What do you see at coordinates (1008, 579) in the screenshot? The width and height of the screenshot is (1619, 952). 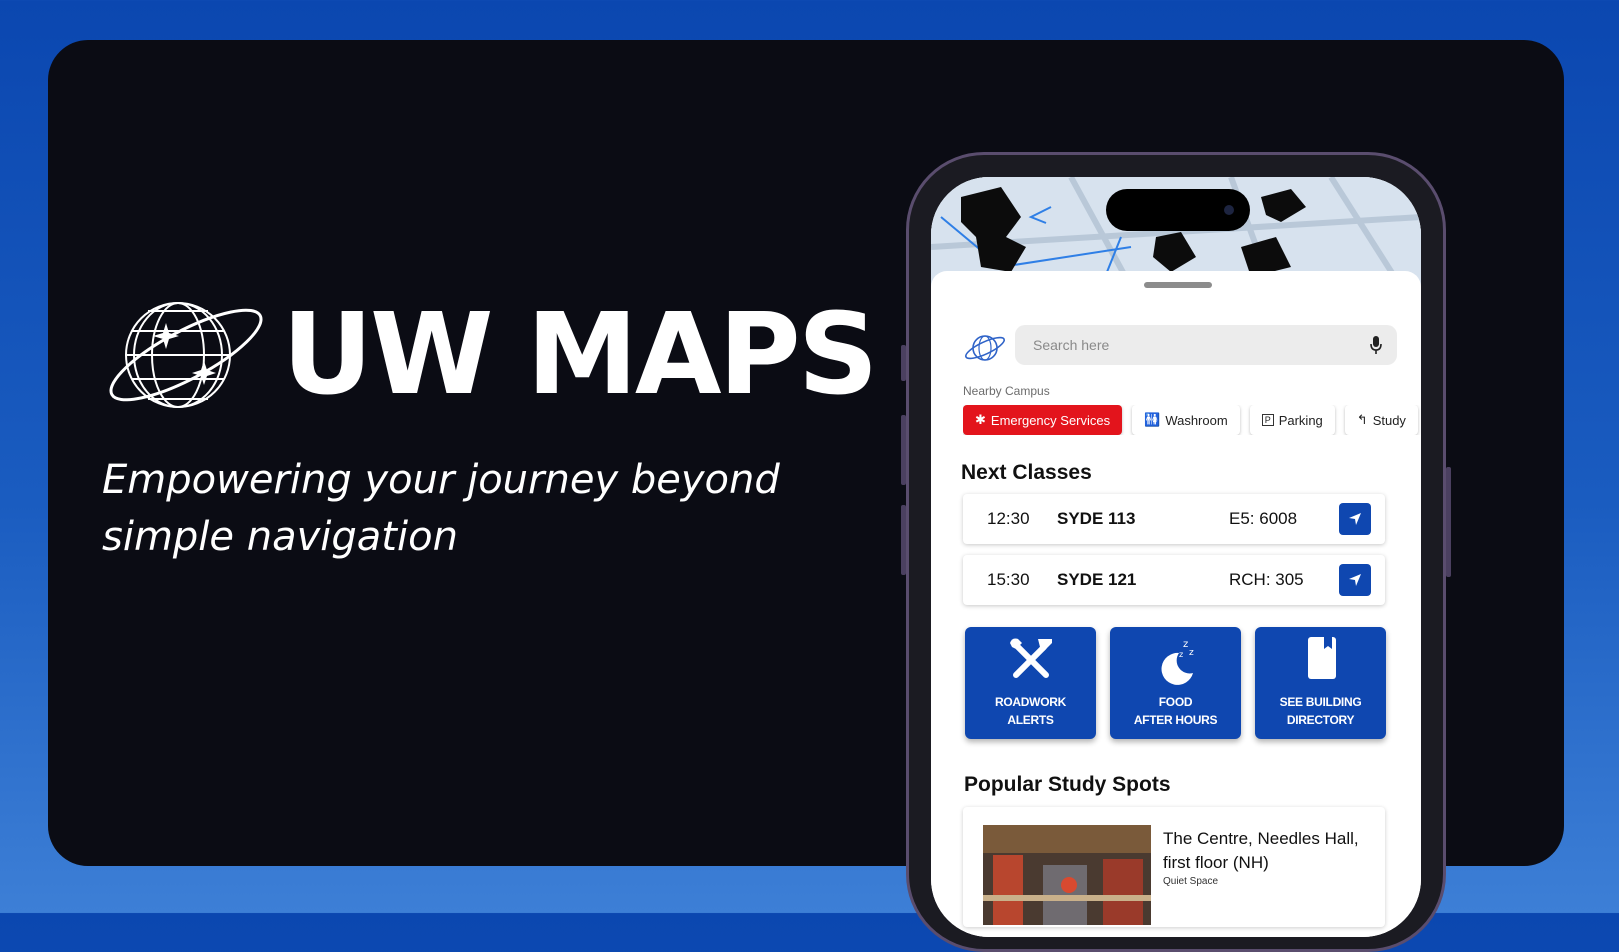 I see `class-time: 15:30` at bounding box center [1008, 579].